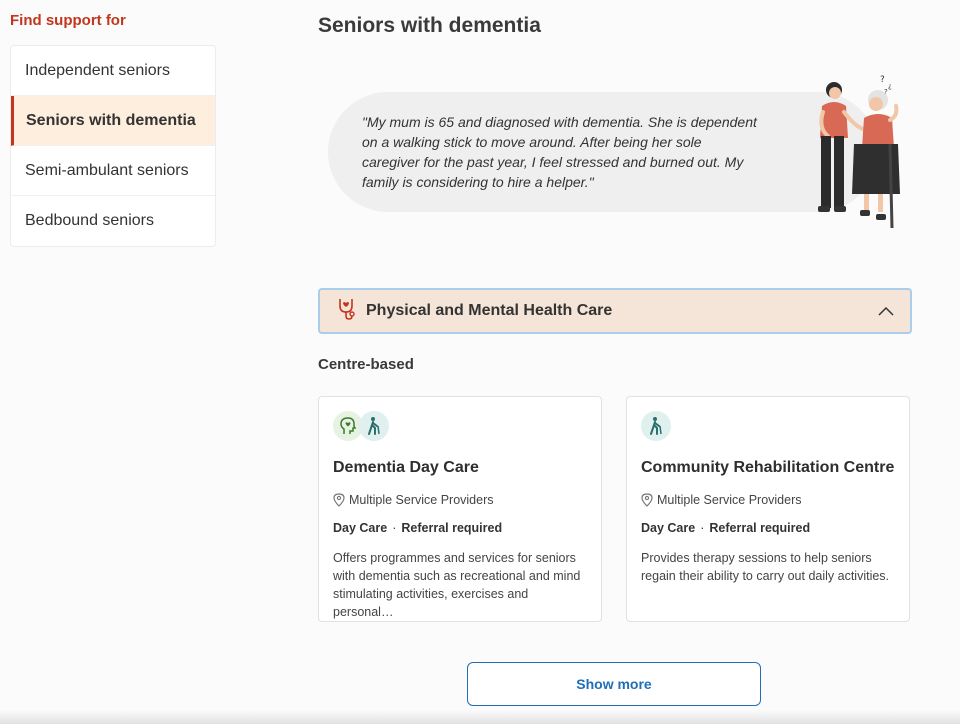  Describe the element at coordinates (886, 313) in the screenshot. I see `chevron-up-icon` at that location.